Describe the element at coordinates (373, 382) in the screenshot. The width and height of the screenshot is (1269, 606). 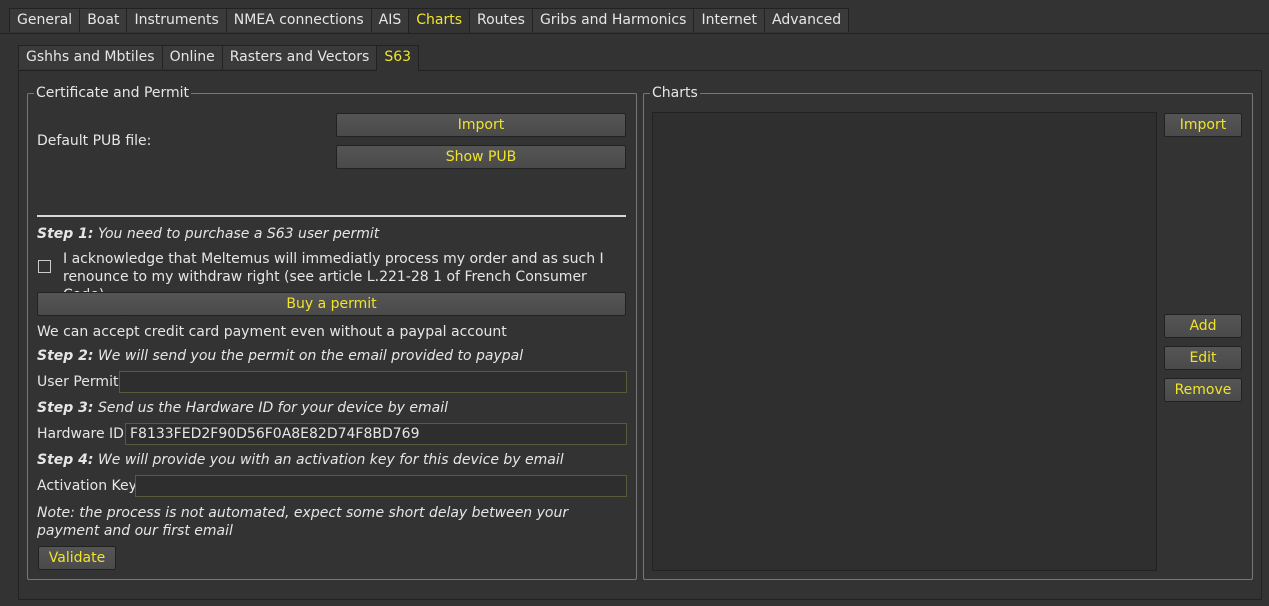
I see `user-permit-input` at that location.